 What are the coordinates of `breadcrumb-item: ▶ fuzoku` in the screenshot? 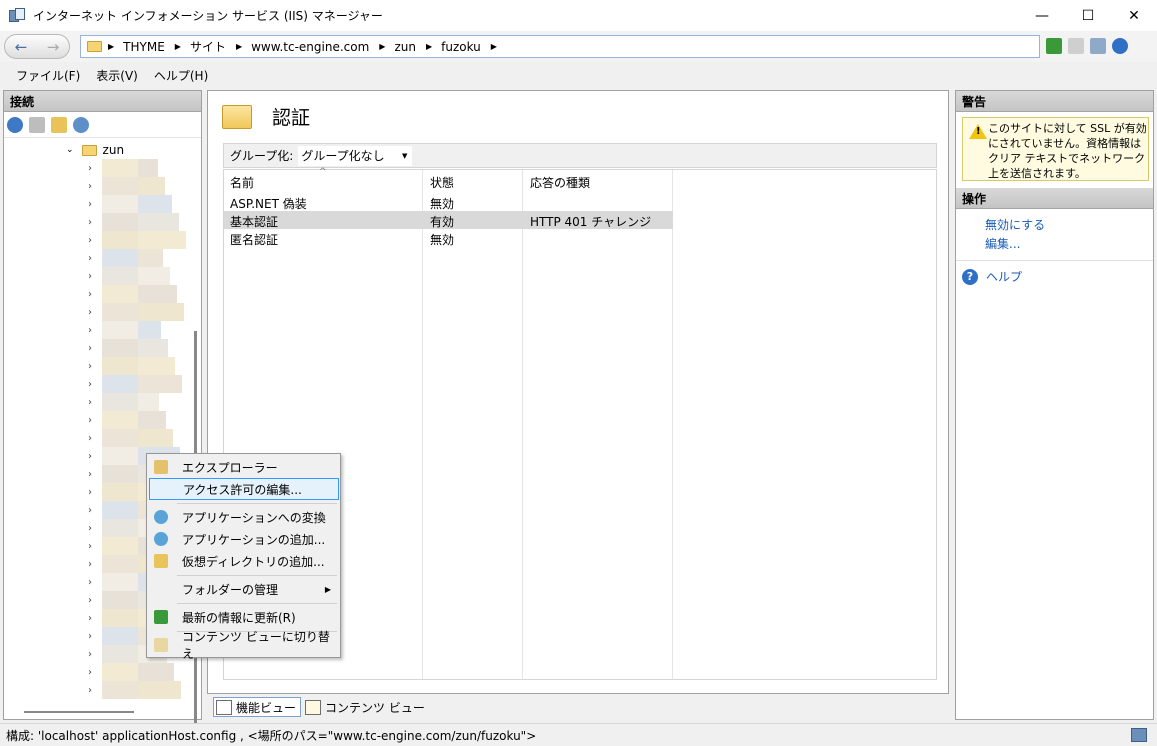 It's located at (453, 47).